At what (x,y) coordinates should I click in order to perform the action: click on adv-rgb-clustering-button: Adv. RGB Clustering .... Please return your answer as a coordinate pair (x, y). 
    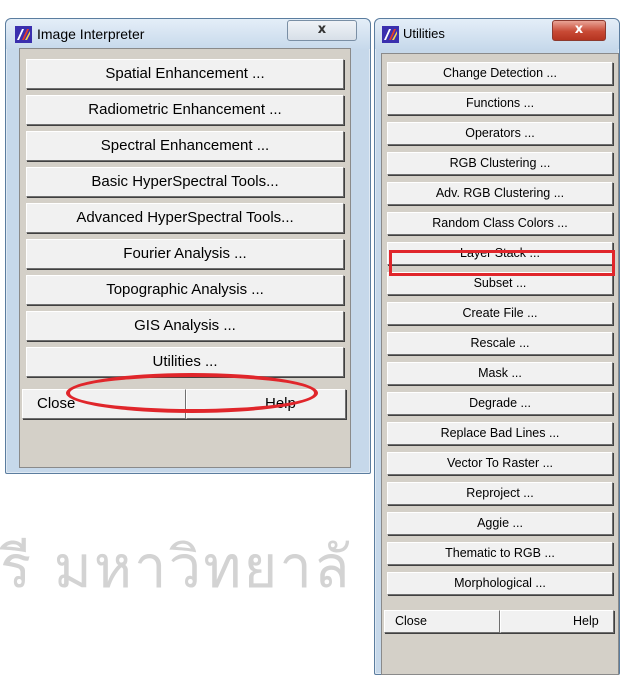
    Looking at the image, I should click on (500, 193).